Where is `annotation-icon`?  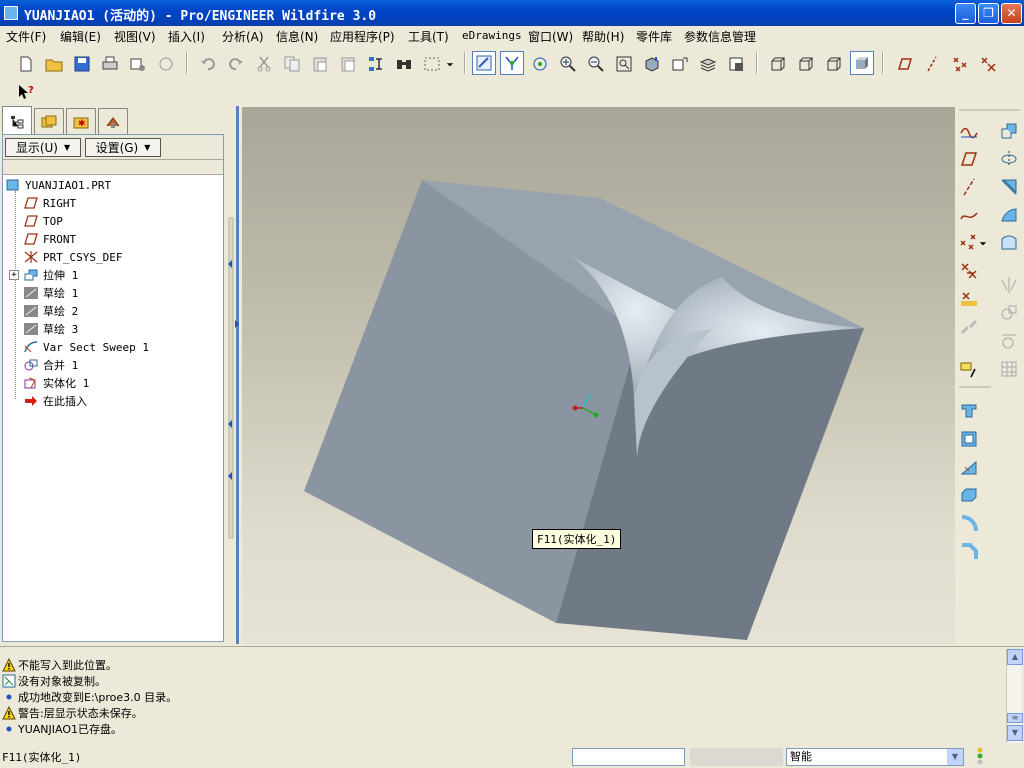 annotation-icon is located at coordinates (969, 369).